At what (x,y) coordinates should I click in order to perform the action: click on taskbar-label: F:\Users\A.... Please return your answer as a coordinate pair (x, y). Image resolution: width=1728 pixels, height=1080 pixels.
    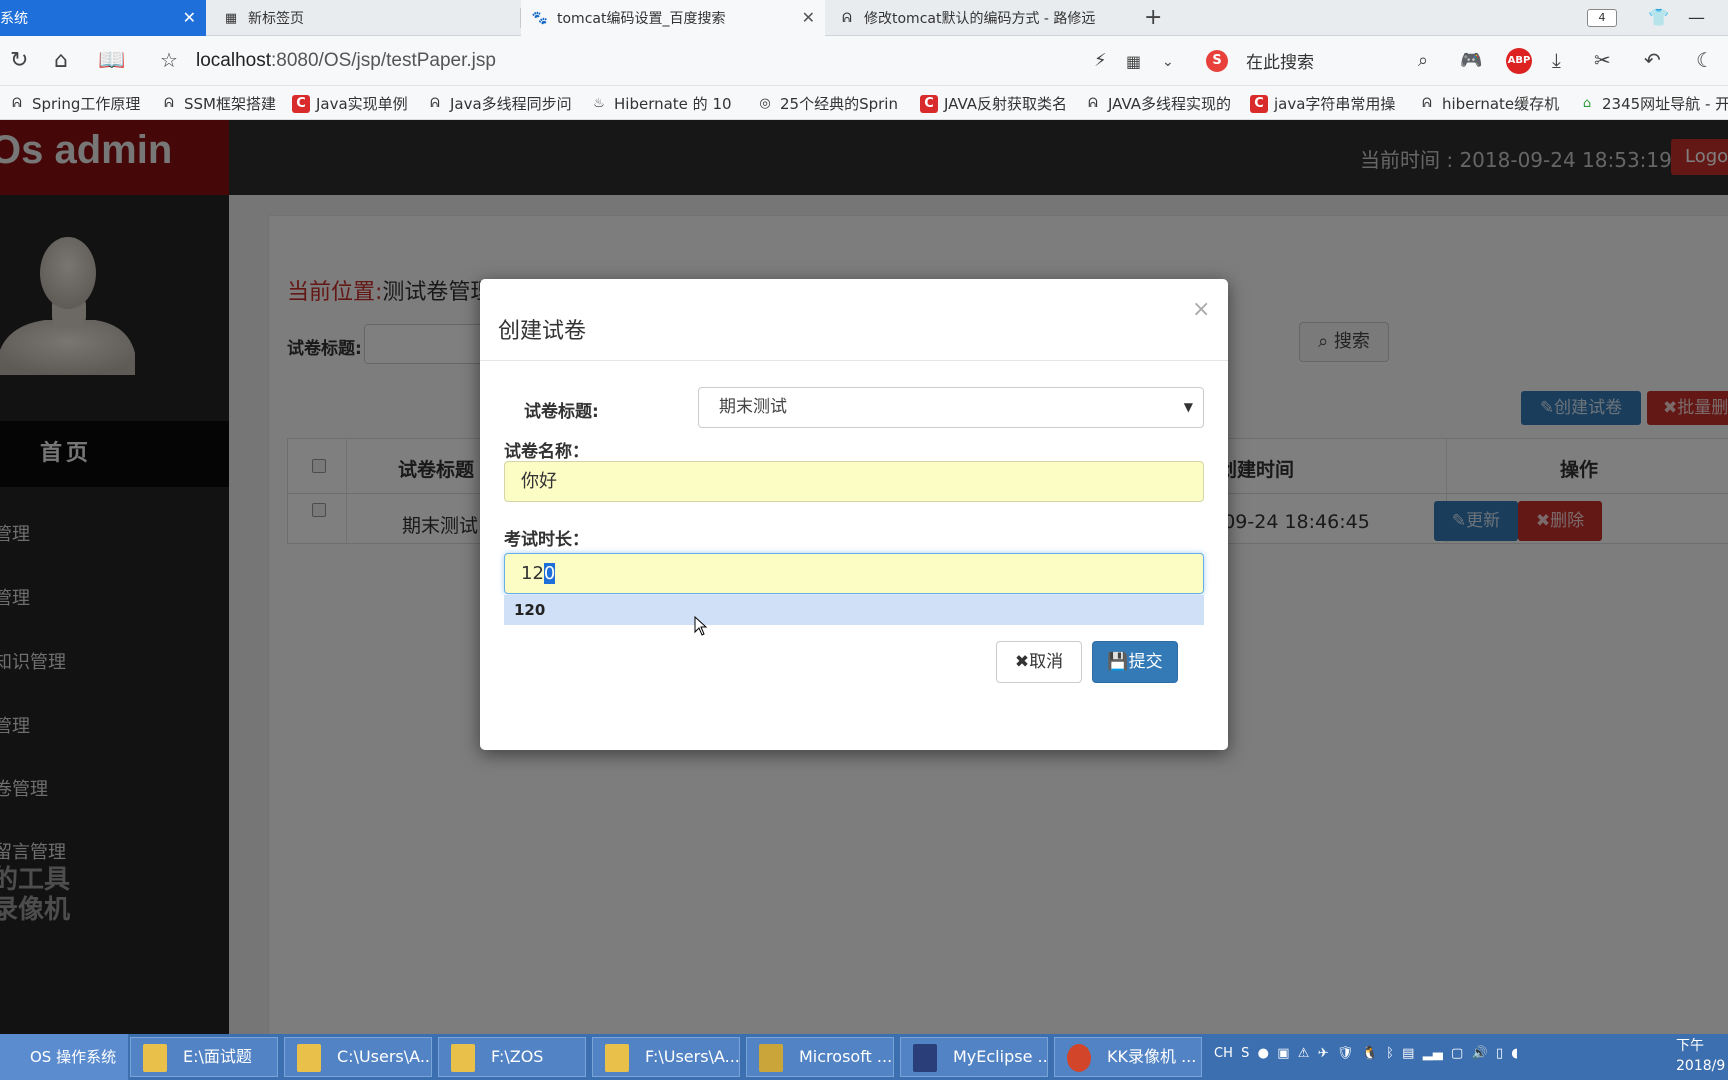
    Looking at the image, I should click on (692, 1056).